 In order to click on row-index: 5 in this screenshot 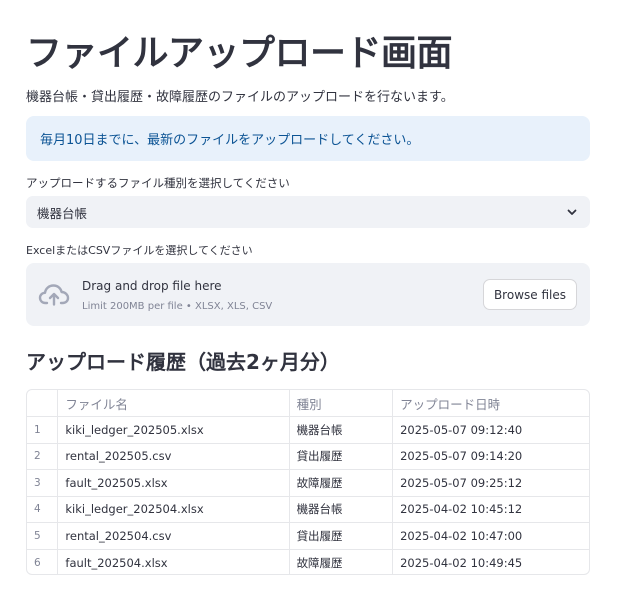, I will do `click(43, 536)`.